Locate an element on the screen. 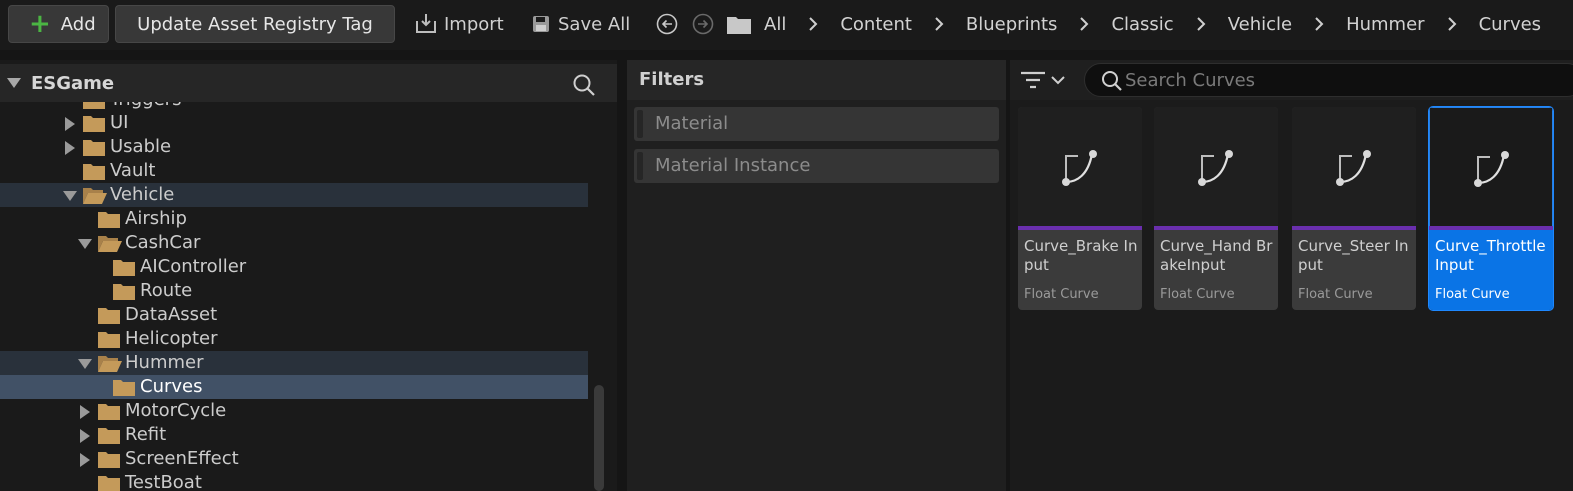 The image size is (1573, 491). breadcrumb-item-hummer: Hummer is located at coordinates (1385, 24).